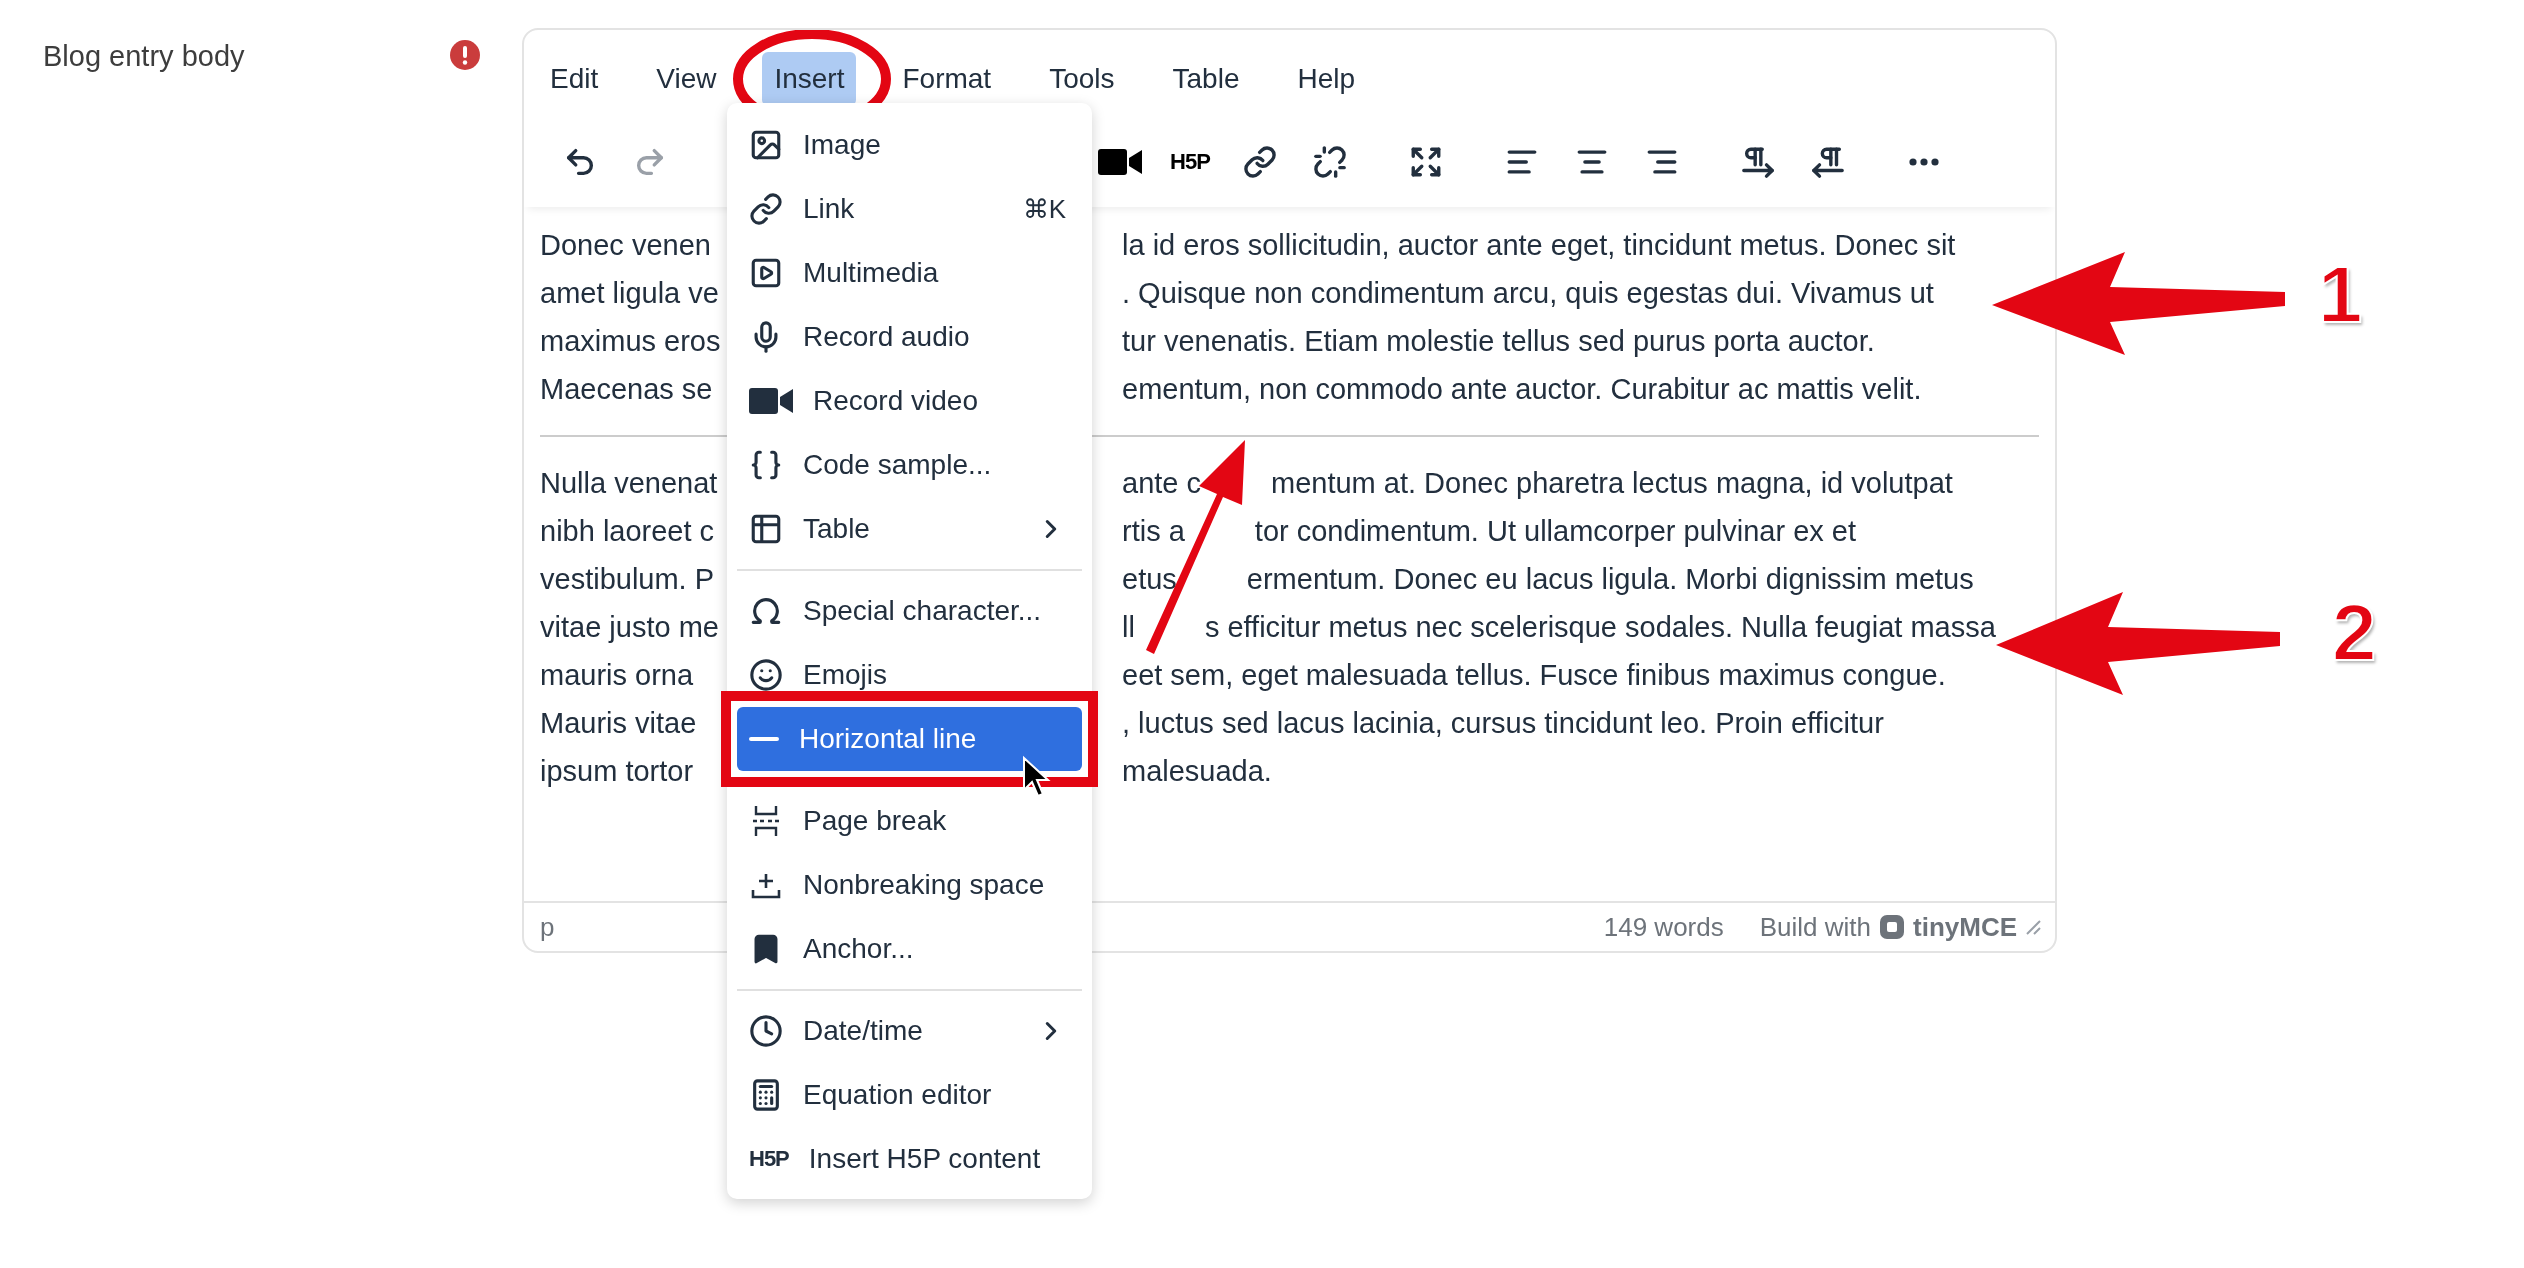 The width and height of the screenshot is (2524, 1268). I want to click on h5p-logo: H5P, so click(769, 1159).